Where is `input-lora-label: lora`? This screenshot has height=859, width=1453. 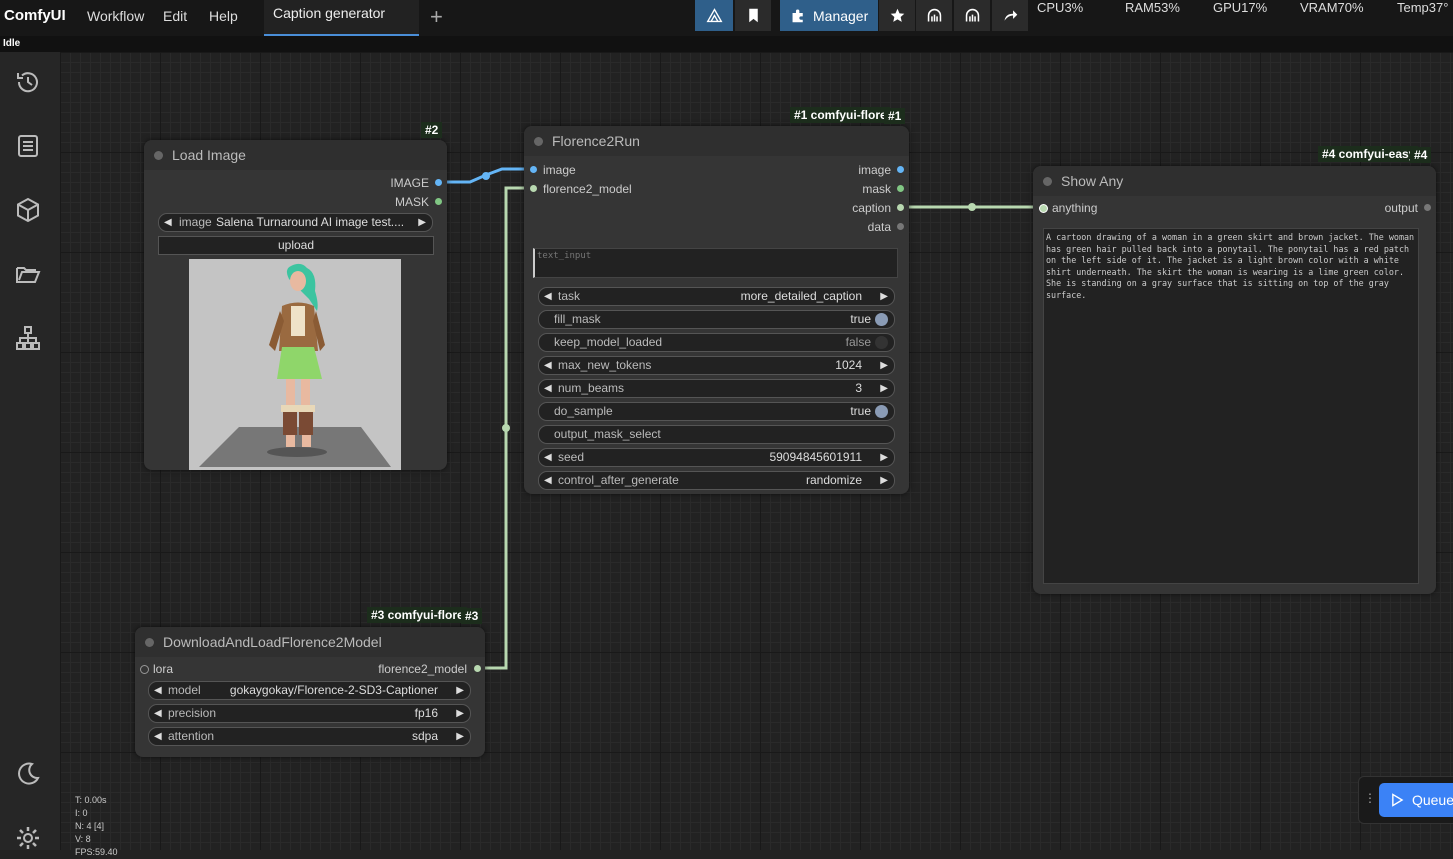 input-lora-label: lora is located at coordinates (163, 669).